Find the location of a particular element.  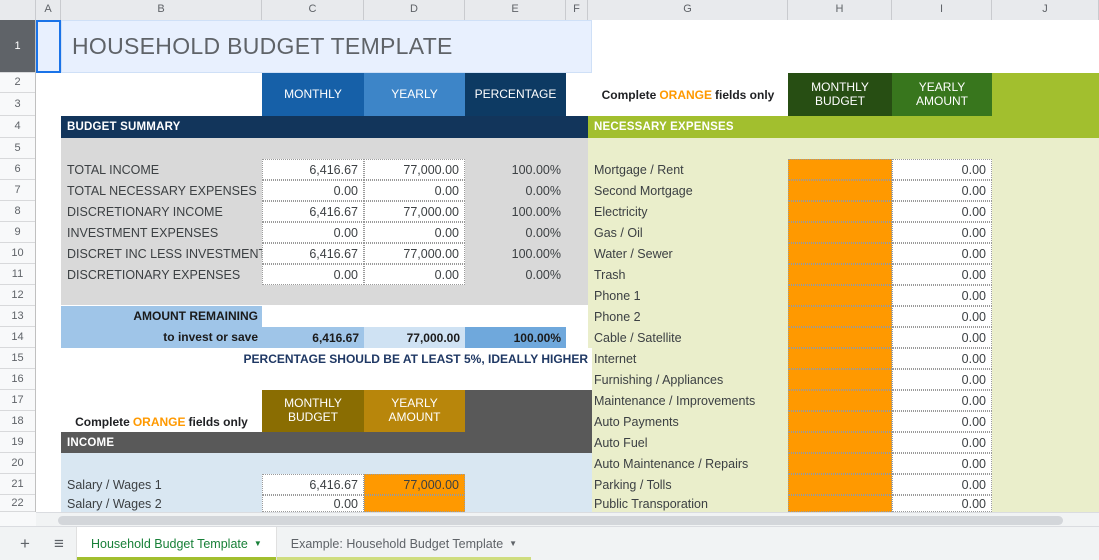

horizontal-scrollbar-track is located at coordinates (567, 519).